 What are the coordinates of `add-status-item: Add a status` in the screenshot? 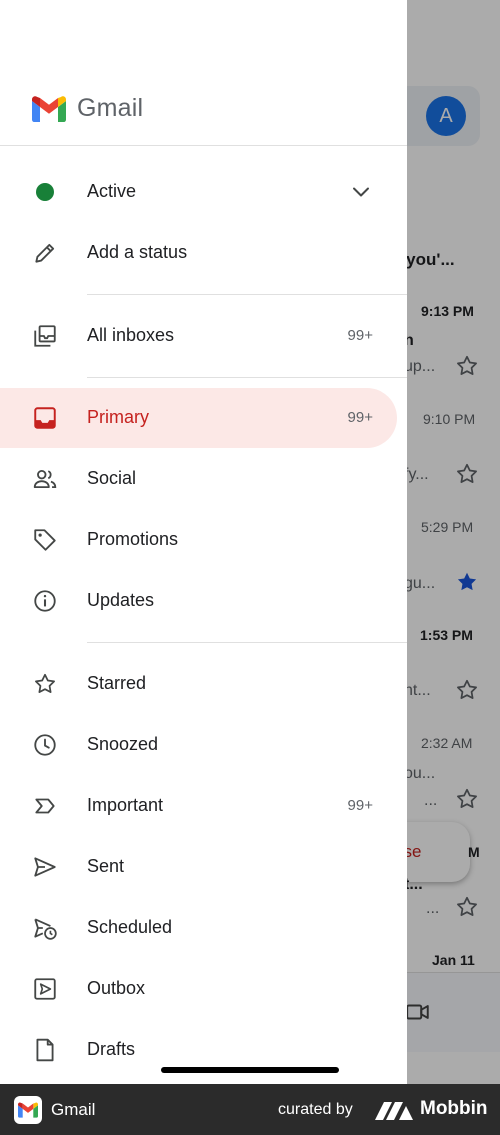 It's located at (198, 253).